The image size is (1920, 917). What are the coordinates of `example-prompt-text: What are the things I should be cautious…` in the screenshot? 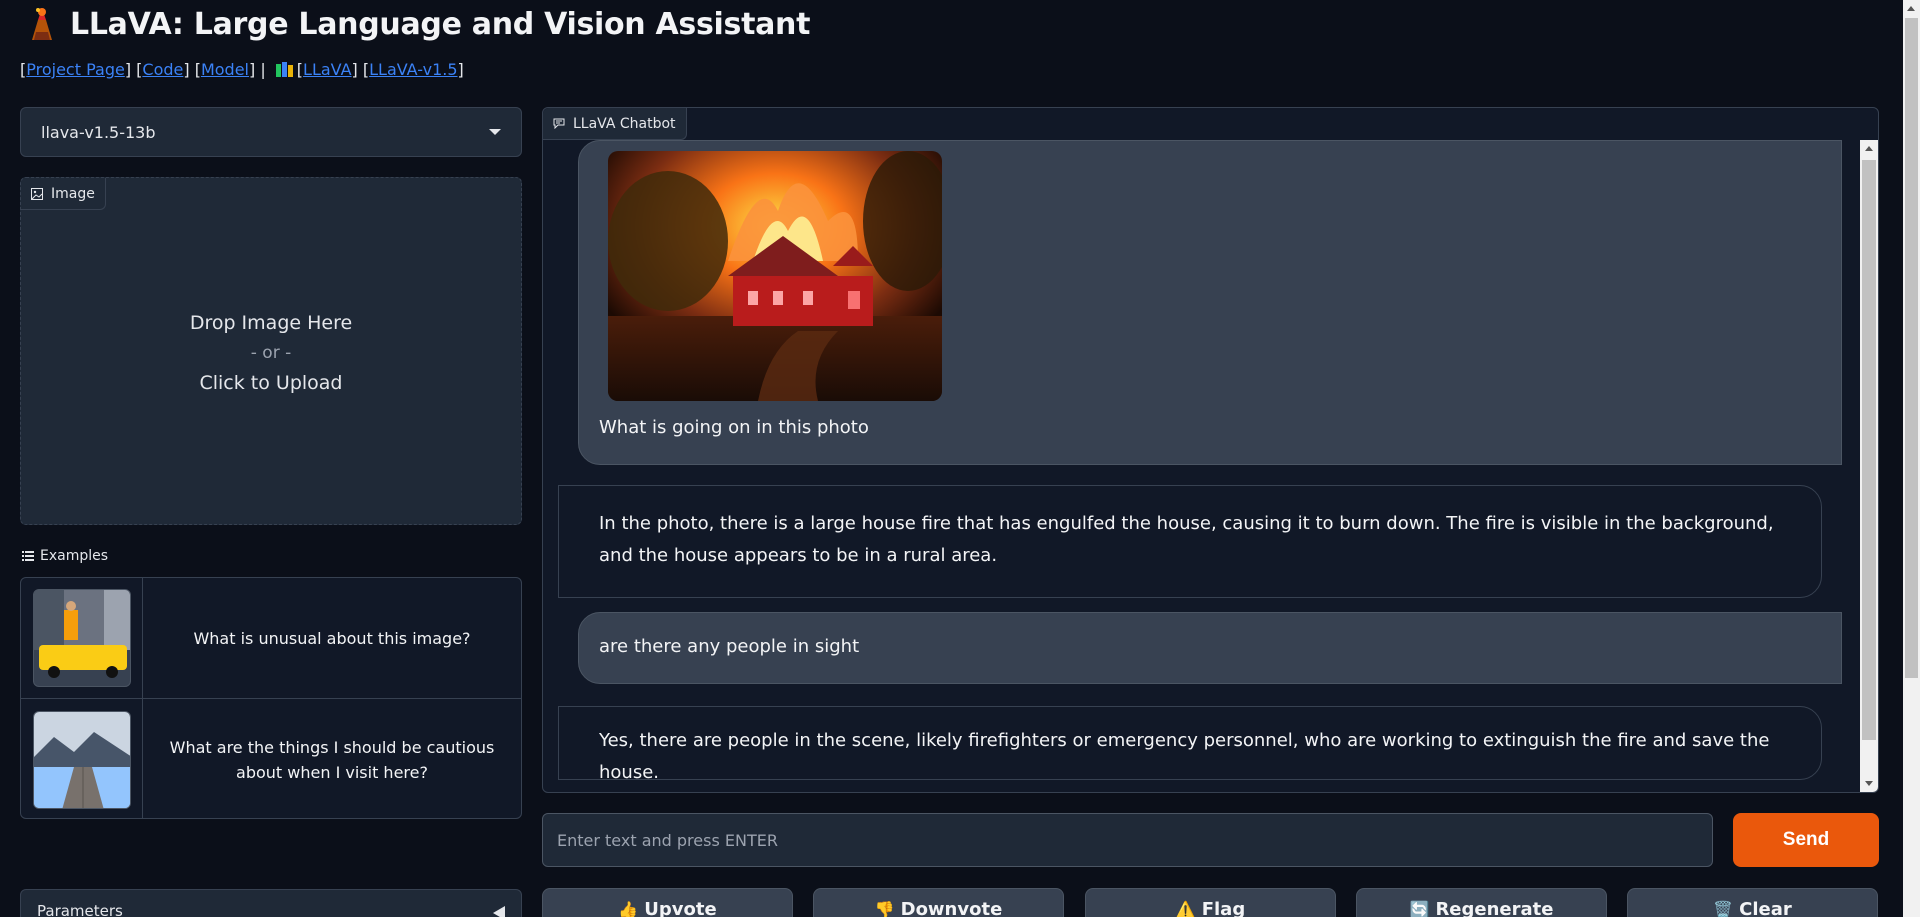 It's located at (332, 759).